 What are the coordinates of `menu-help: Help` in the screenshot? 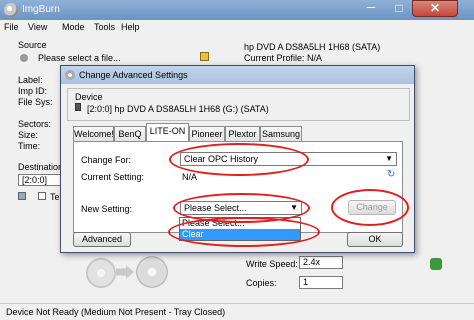 It's located at (130, 27).